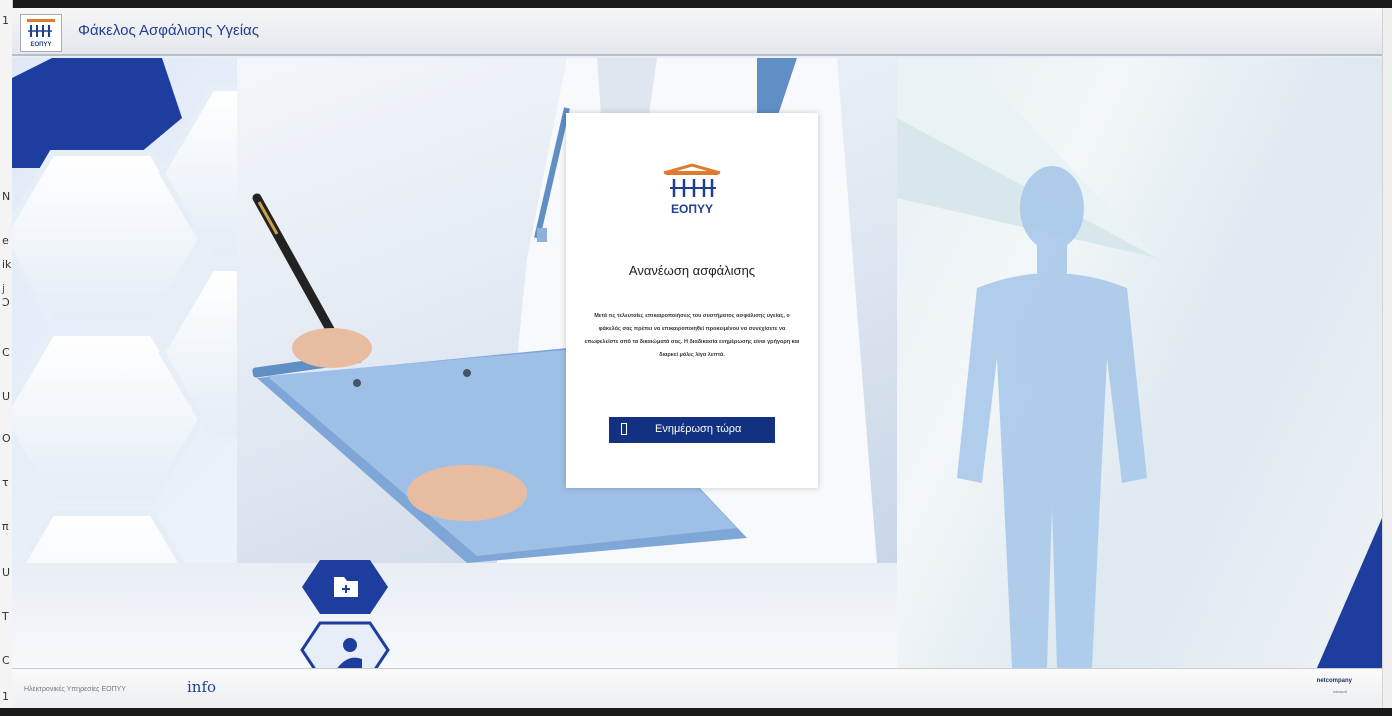  I want to click on update-now-button: Ενημέρωση τώρα, so click(692, 430).